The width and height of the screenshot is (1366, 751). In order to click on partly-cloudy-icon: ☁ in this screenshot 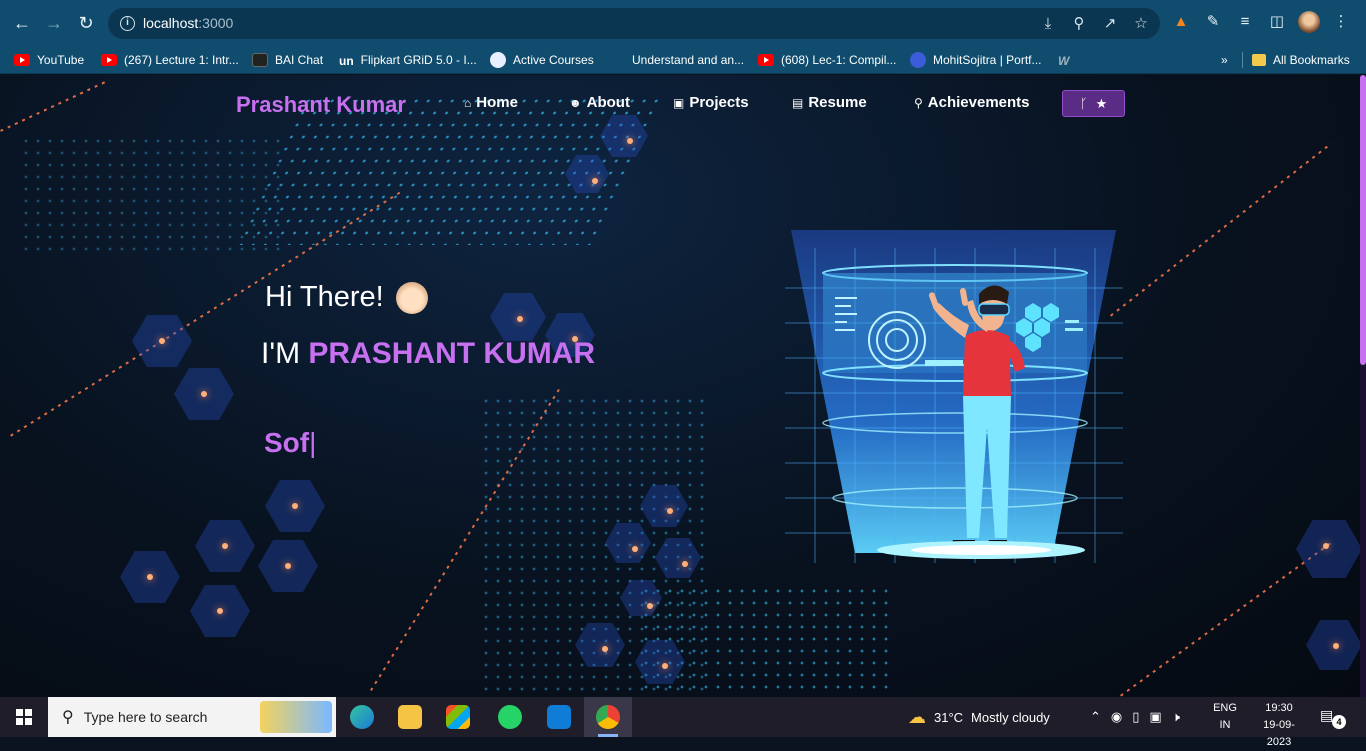, I will do `click(917, 716)`.